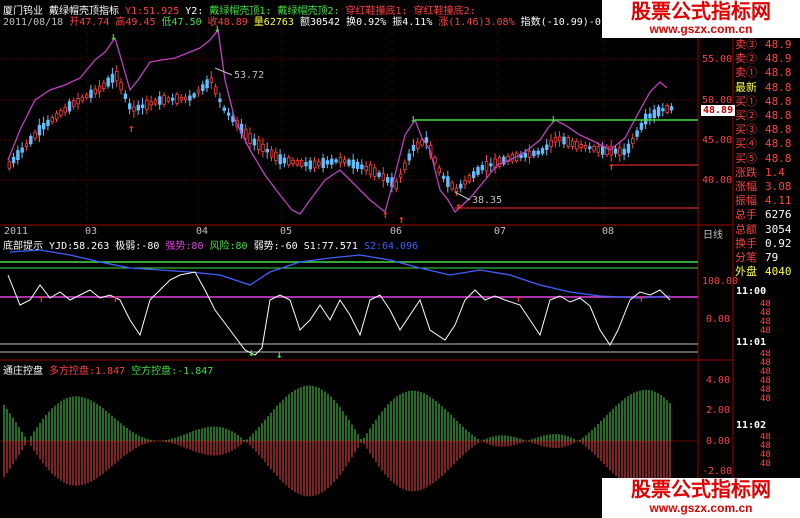 This screenshot has height=518, width=800. Describe the element at coordinates (751, 425) in the screenshot. I see `time-1102: 11:02` at that location.